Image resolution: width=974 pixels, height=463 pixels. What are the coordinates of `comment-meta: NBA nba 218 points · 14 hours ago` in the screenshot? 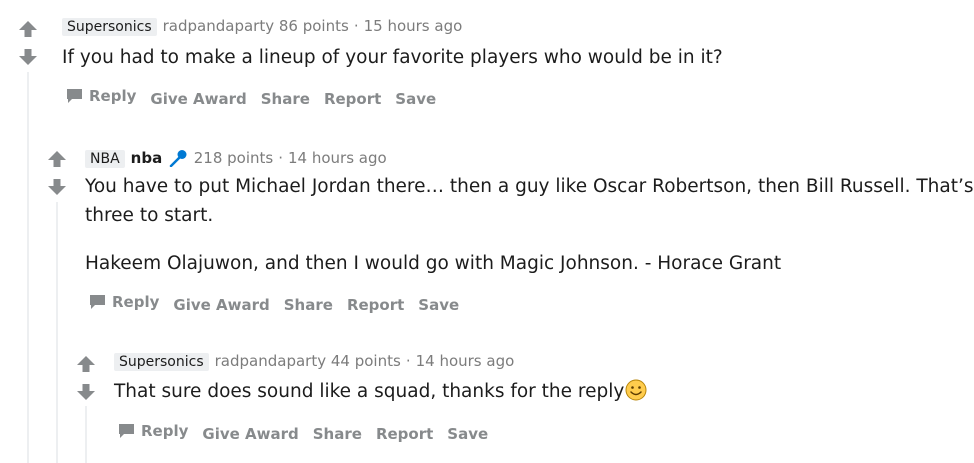 It's located at (236, 157).